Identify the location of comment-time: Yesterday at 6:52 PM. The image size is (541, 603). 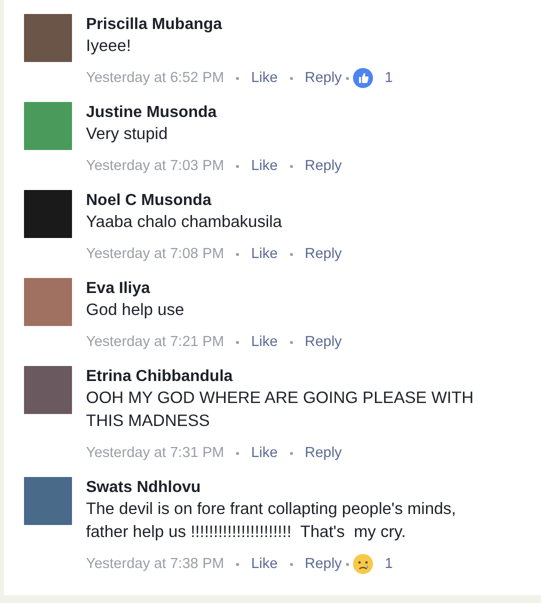
(155, 78).